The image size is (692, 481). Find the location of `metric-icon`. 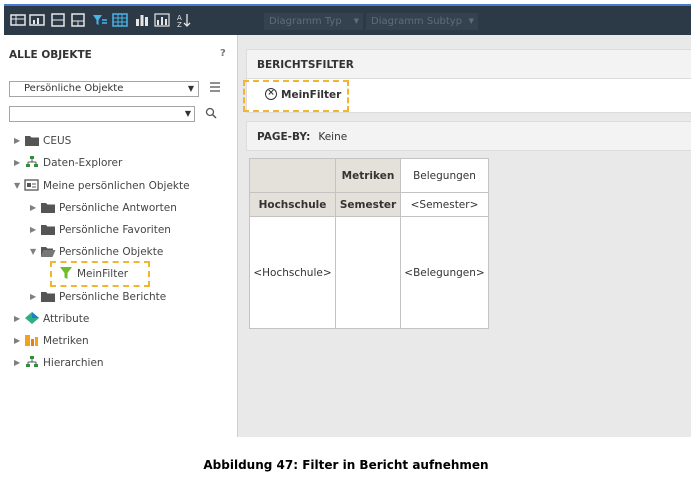

metric-icon is located at coordinates (31, 340).